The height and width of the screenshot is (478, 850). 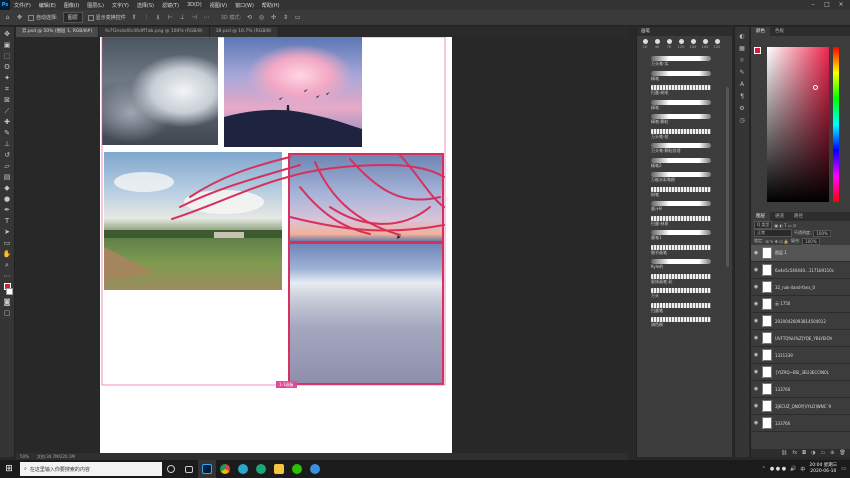 What do you see at coordinates (7, 210) in the screenshot?
I see `pen-tool-icon: ✒` at bounding box center [7, 210].